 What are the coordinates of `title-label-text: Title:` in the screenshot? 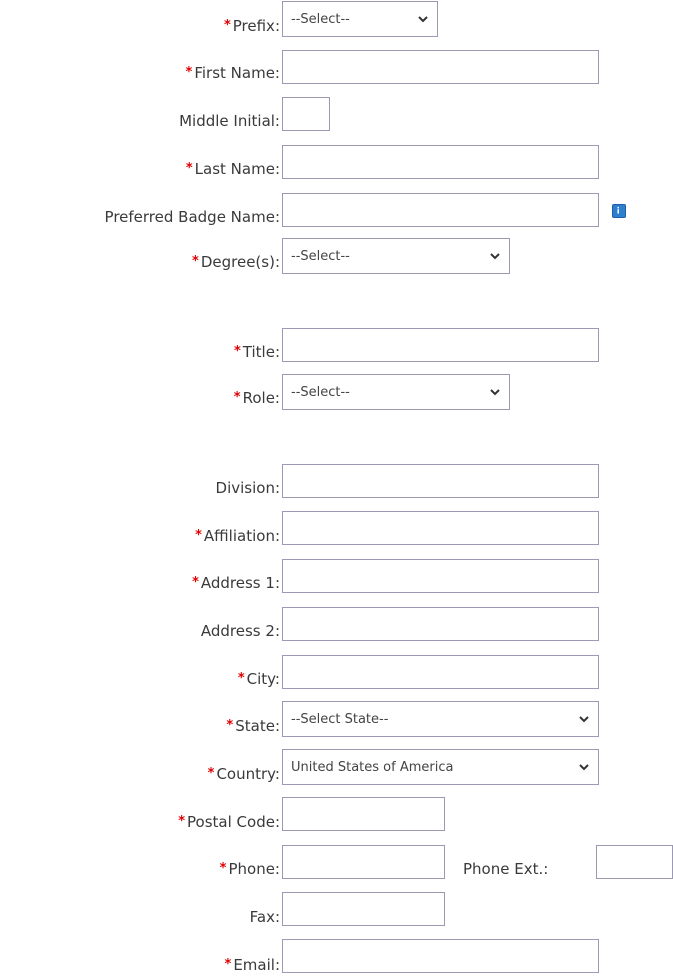 It's located at (261, 352).